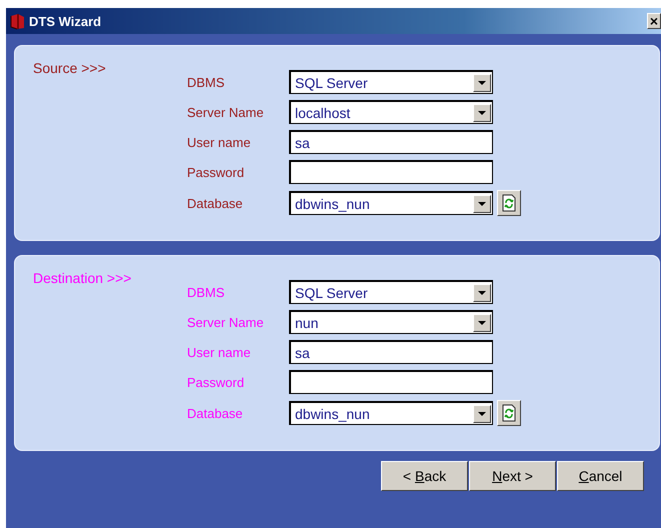  What do you see at coordinates (82, 278) in the screenshot?
I see `section-title: Destination >>>` at bounding box center [82, 278].